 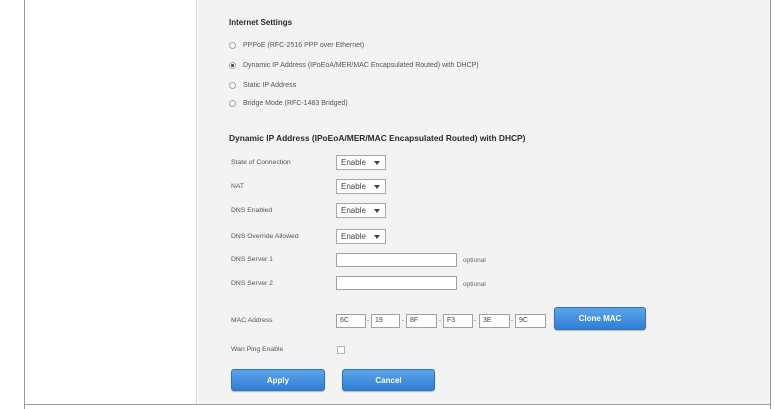 I want to click on wan-ping-enable-label: Wan Ping Enable, so click(x=257, y=349).